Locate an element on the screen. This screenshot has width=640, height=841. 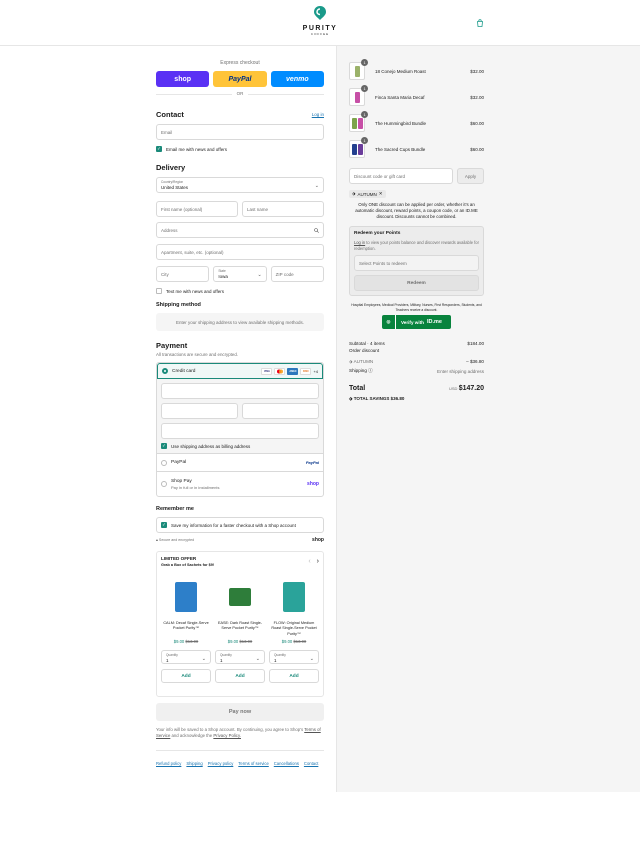
product-price: $9.00 $13.00 is located at coordinates (240, 641).